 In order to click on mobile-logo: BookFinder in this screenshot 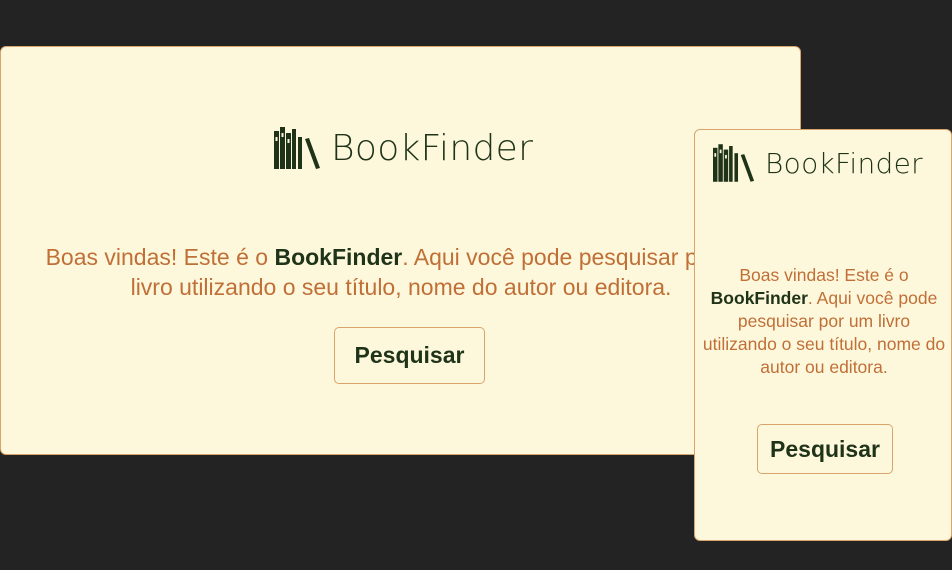, I will do `click(818, 163)`.